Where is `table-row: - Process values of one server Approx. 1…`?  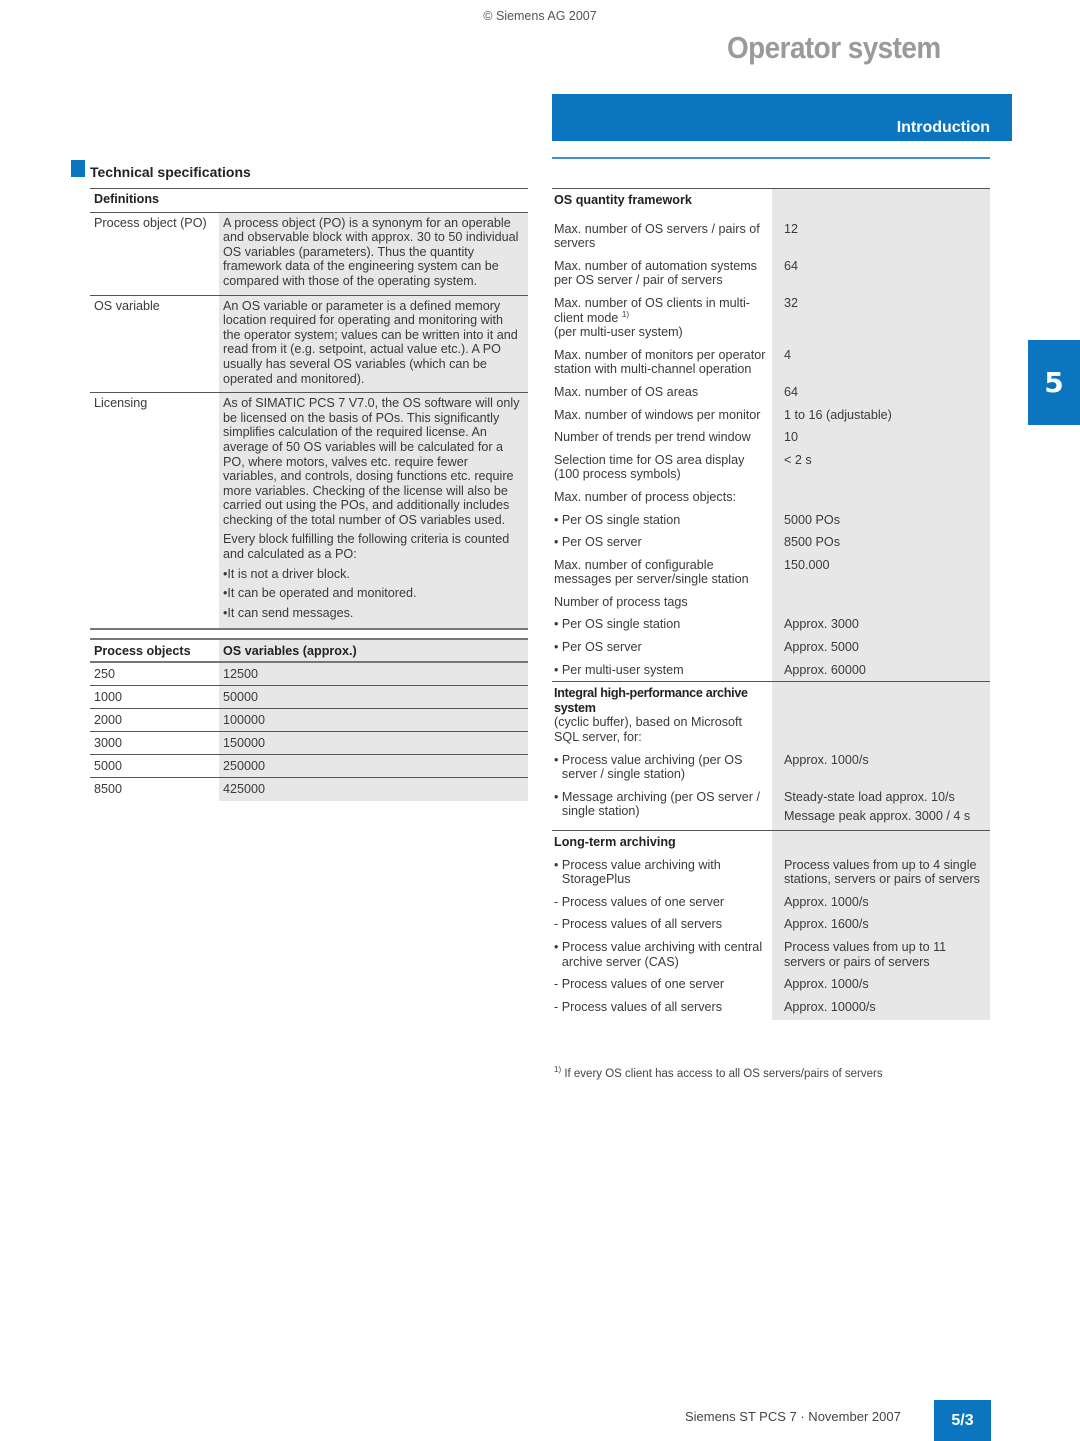
table-row: - Process values of one server Approx. 1… is located at coordinates (771, 902).